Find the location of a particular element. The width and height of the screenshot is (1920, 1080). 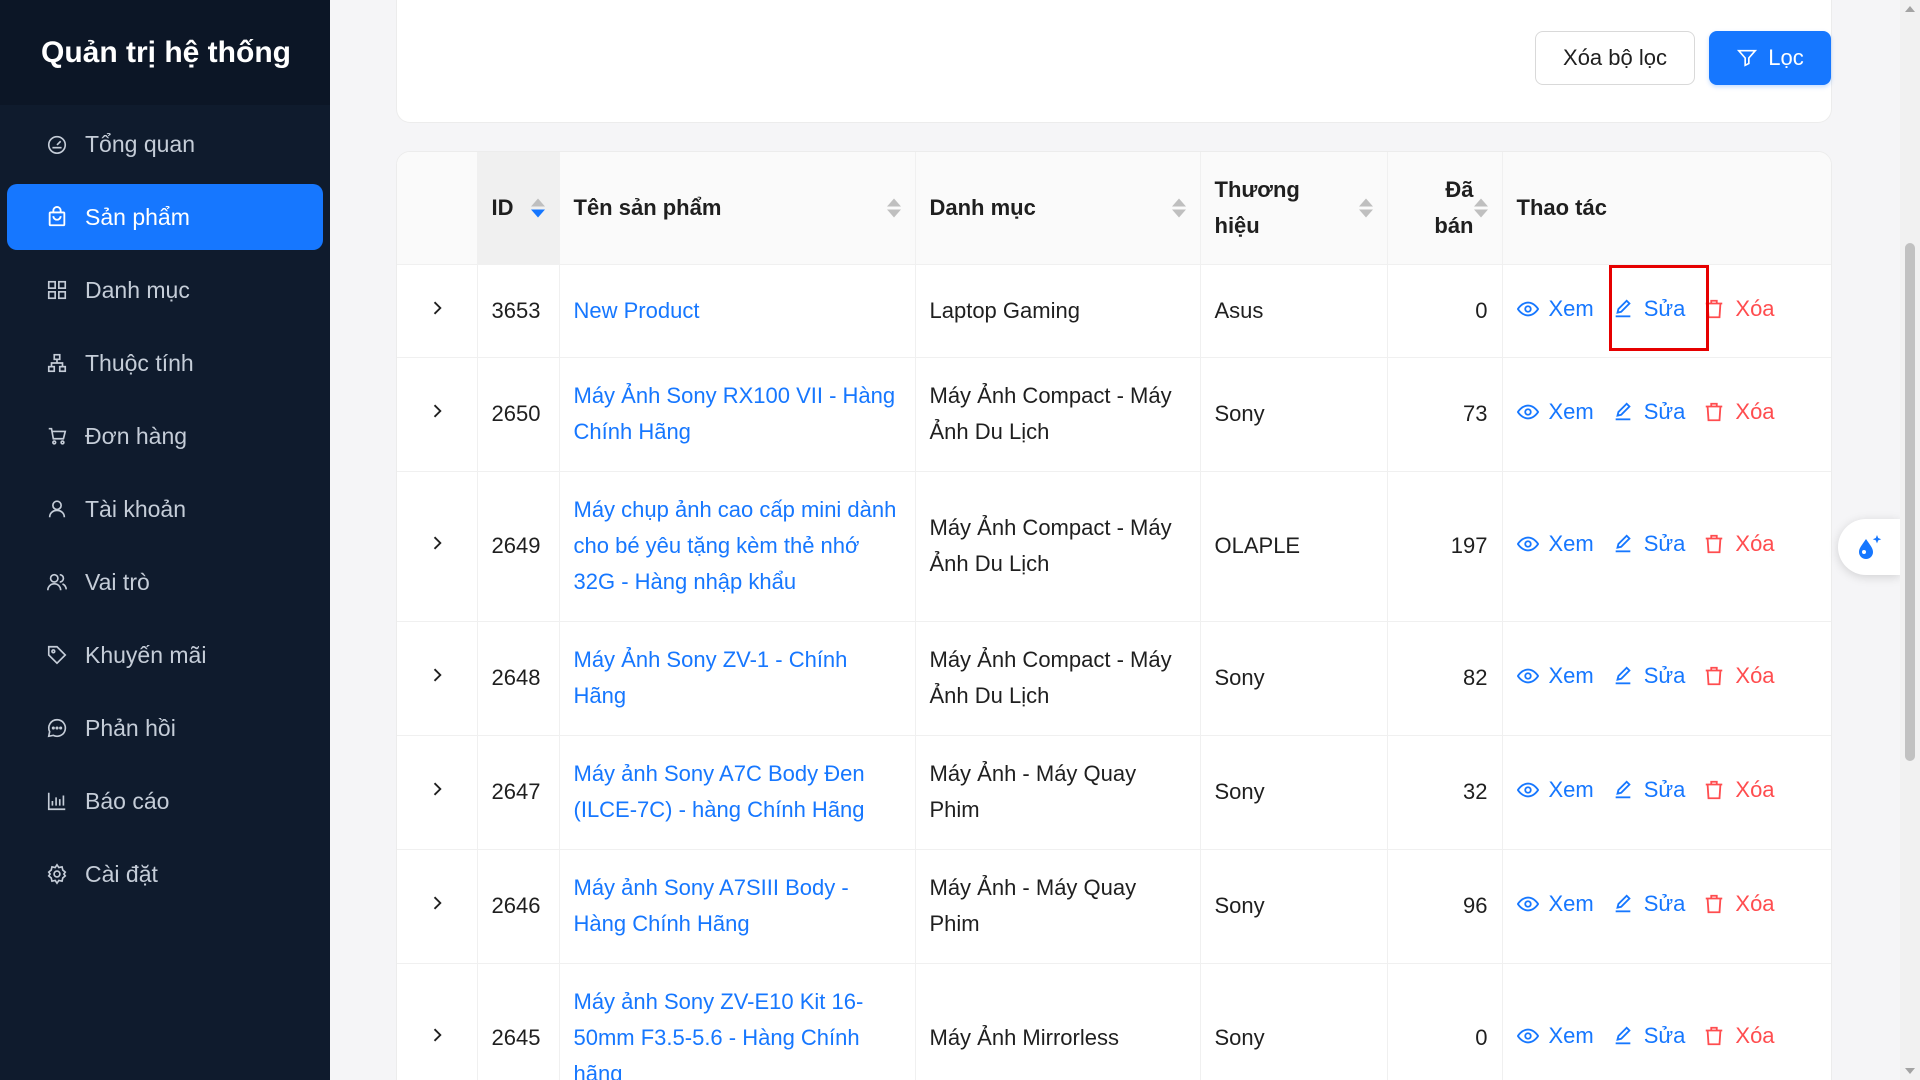

sidebar-item-categories: Danh mục is located at coordinates (165, 290).